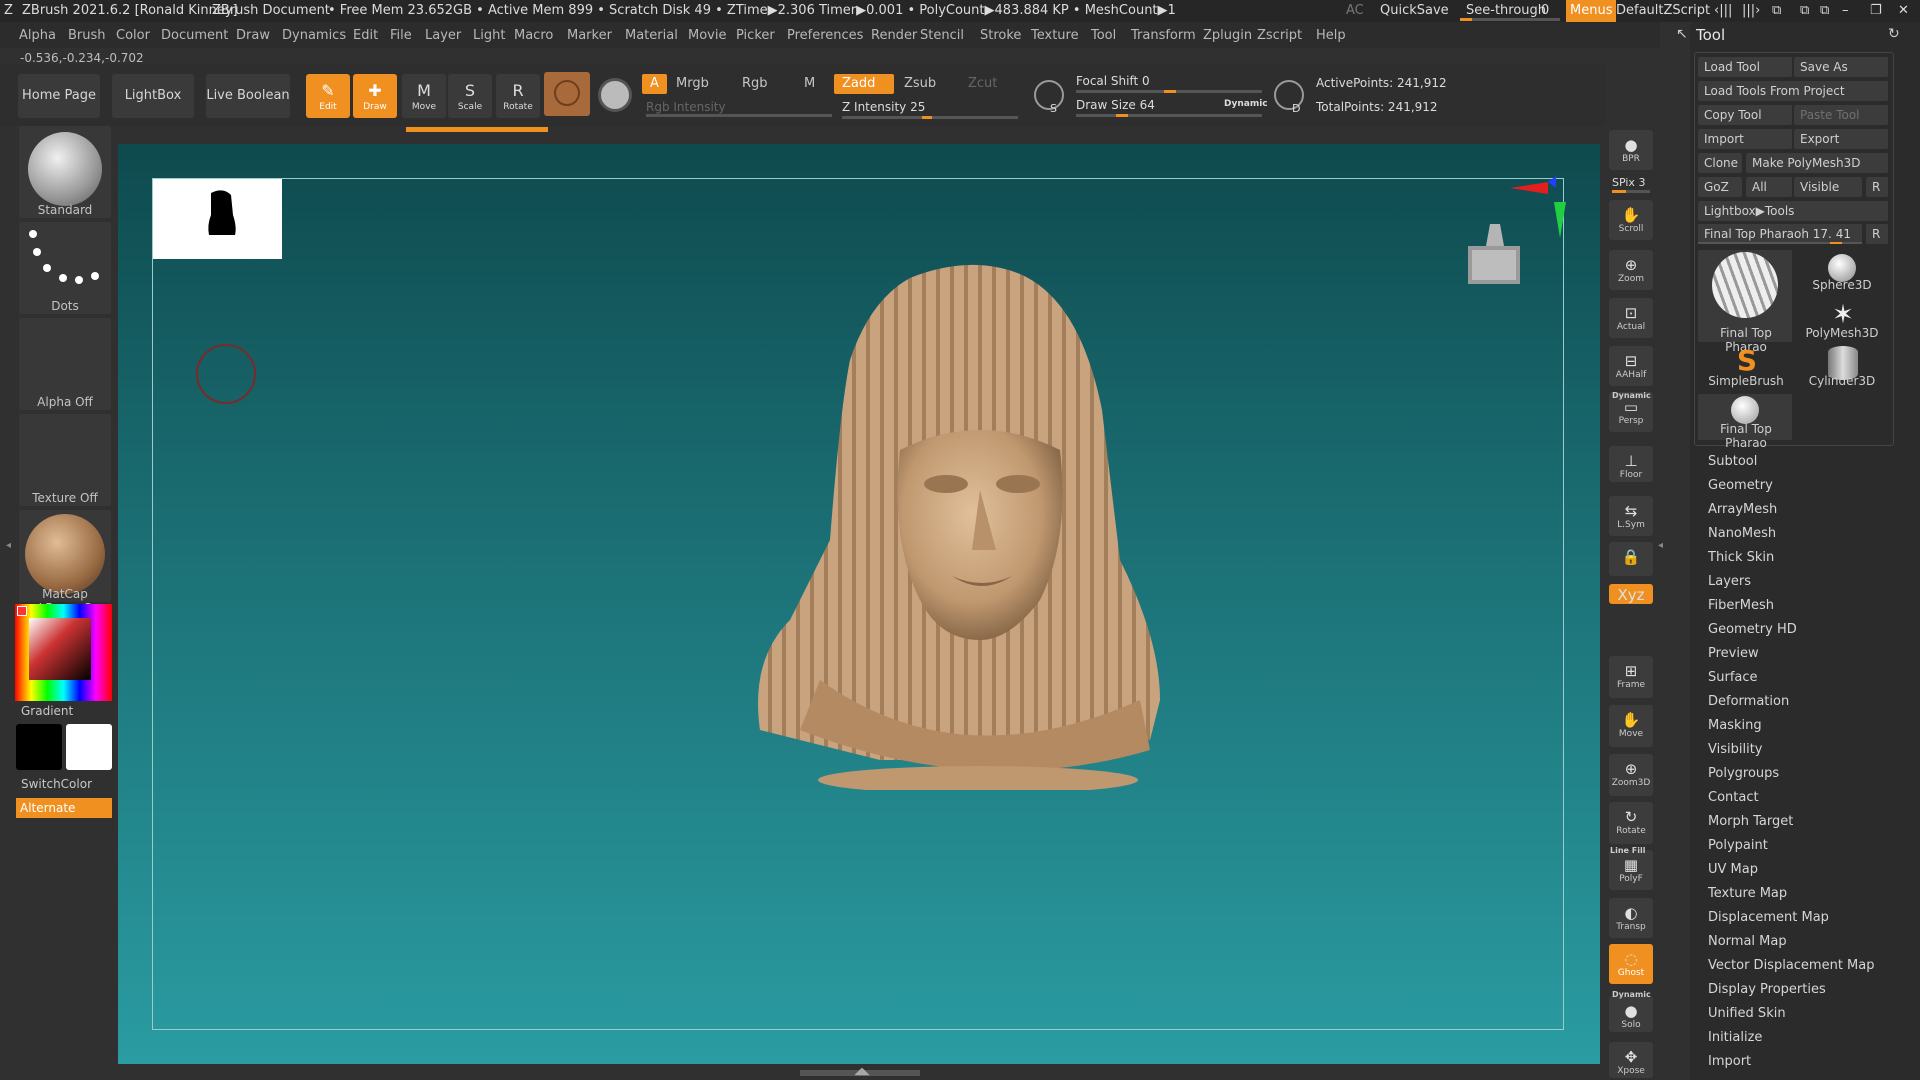 The width and height of the screenshot is (1920, 1080). Describe the element at coordinates (443, 35) in the screenshot. I see `menu-layer: Layer` at that location.